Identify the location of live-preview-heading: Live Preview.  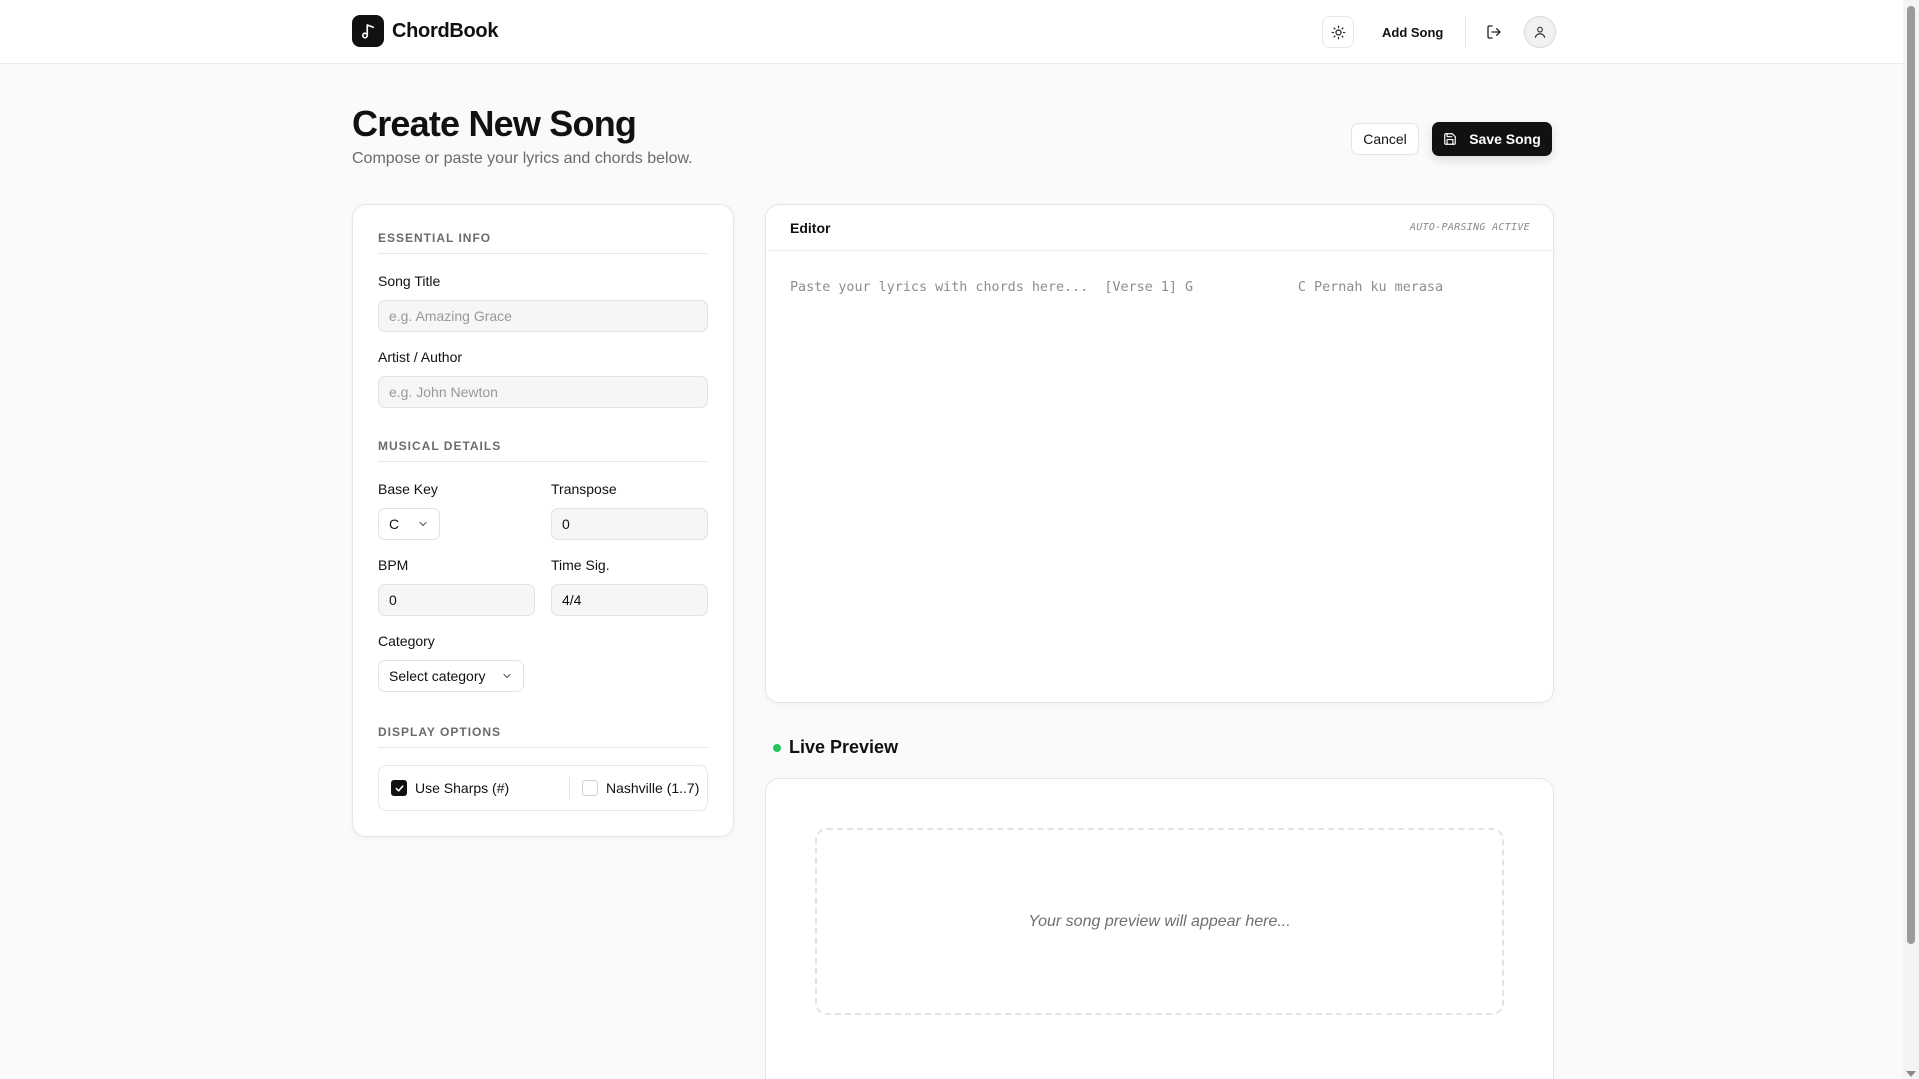
(835, 747).